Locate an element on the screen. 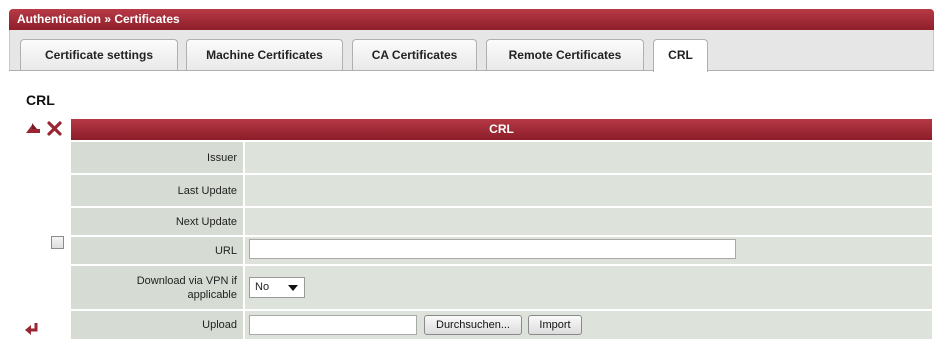 The width and height of the screenshot is (935, 339). table-header: CRL is located at coordinates (501, 129).